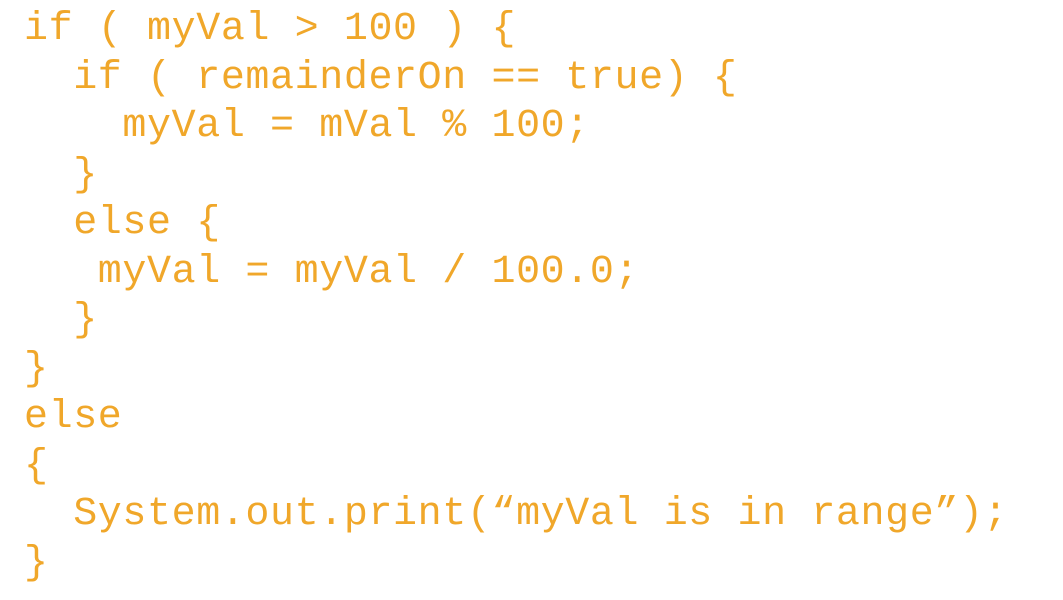 Image resolution: width=1063 pixels, height=600 pixels. What do you see at coordinates (270, 29) in the screenshot?
I see `code-line-1: if ( myVal > 100 ) {` at bounding box center [270, 29].